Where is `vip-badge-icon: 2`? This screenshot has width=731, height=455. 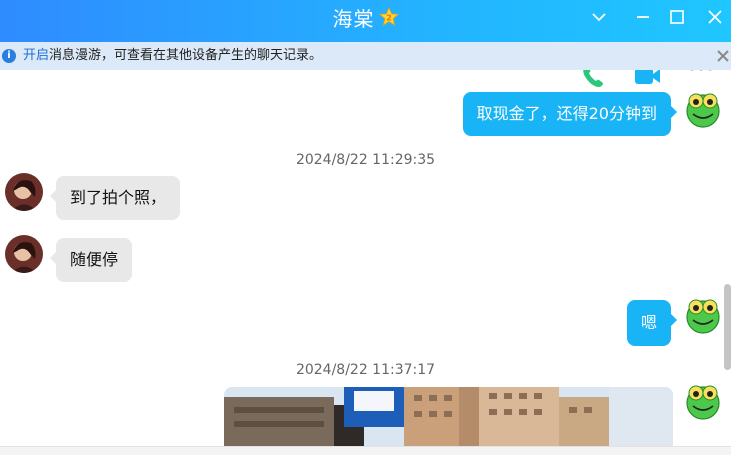
vip-badge-icon: 2 is located at coordinates (388, 16).